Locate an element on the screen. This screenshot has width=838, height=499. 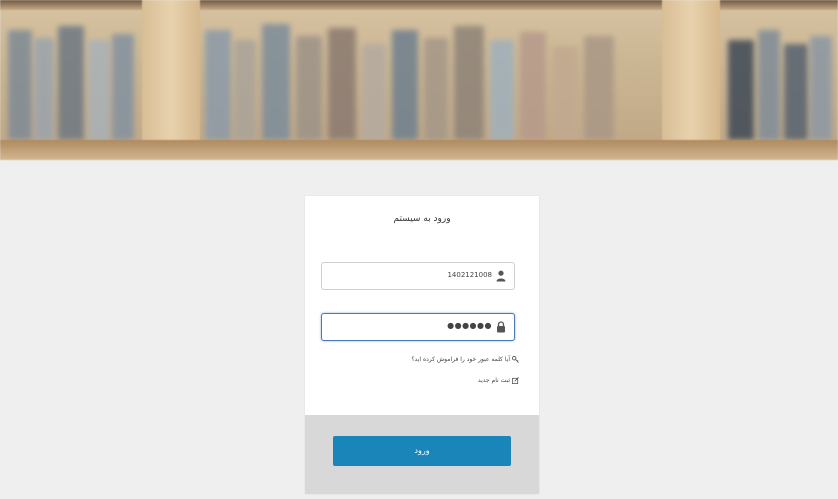
username-value: 1402121008 is located at coordinates (469, 275).